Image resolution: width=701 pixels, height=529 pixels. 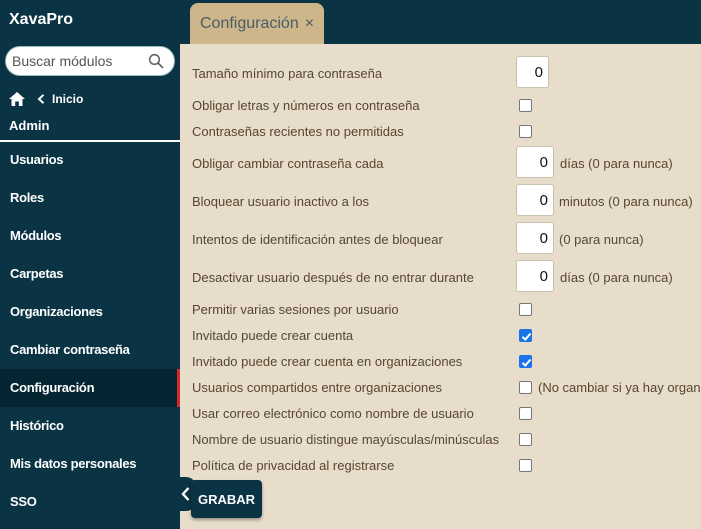 What do you see at coordinates (440, 22) in the screenshot?
I see `tab-bar: Configuración ×` at bounding box center [440, 22].